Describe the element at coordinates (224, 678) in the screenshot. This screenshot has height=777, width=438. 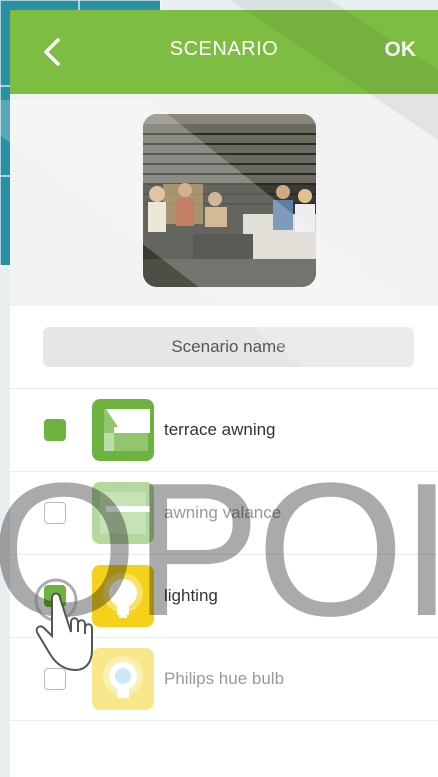
I see `device-label: Philips hue bulb` at that location.